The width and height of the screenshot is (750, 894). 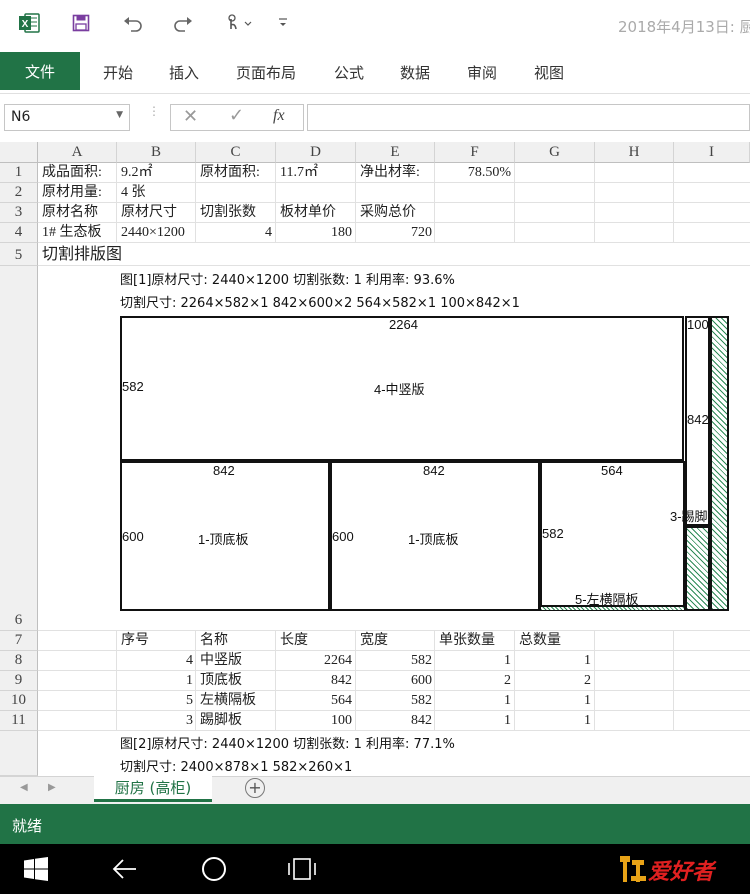 I want to click on chevron-down-icon: ▼, so click(x=119, y=115).